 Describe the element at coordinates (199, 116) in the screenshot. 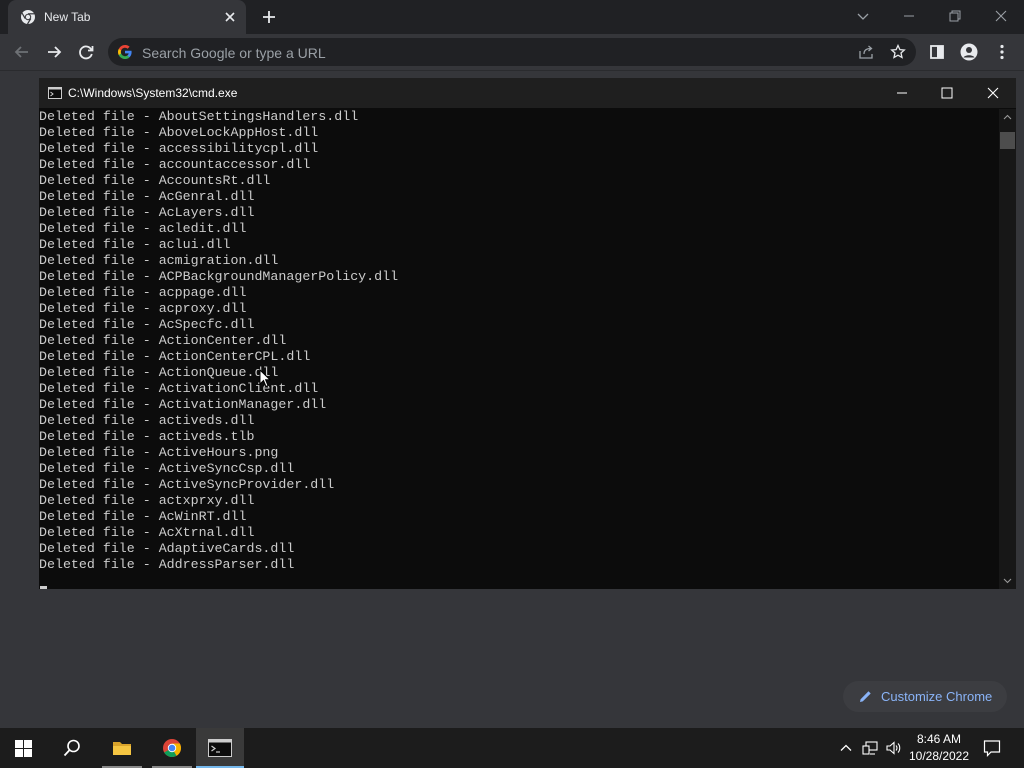

I see `console-line: Deleted file - AboutSettingsHandlers.dll` at that location.